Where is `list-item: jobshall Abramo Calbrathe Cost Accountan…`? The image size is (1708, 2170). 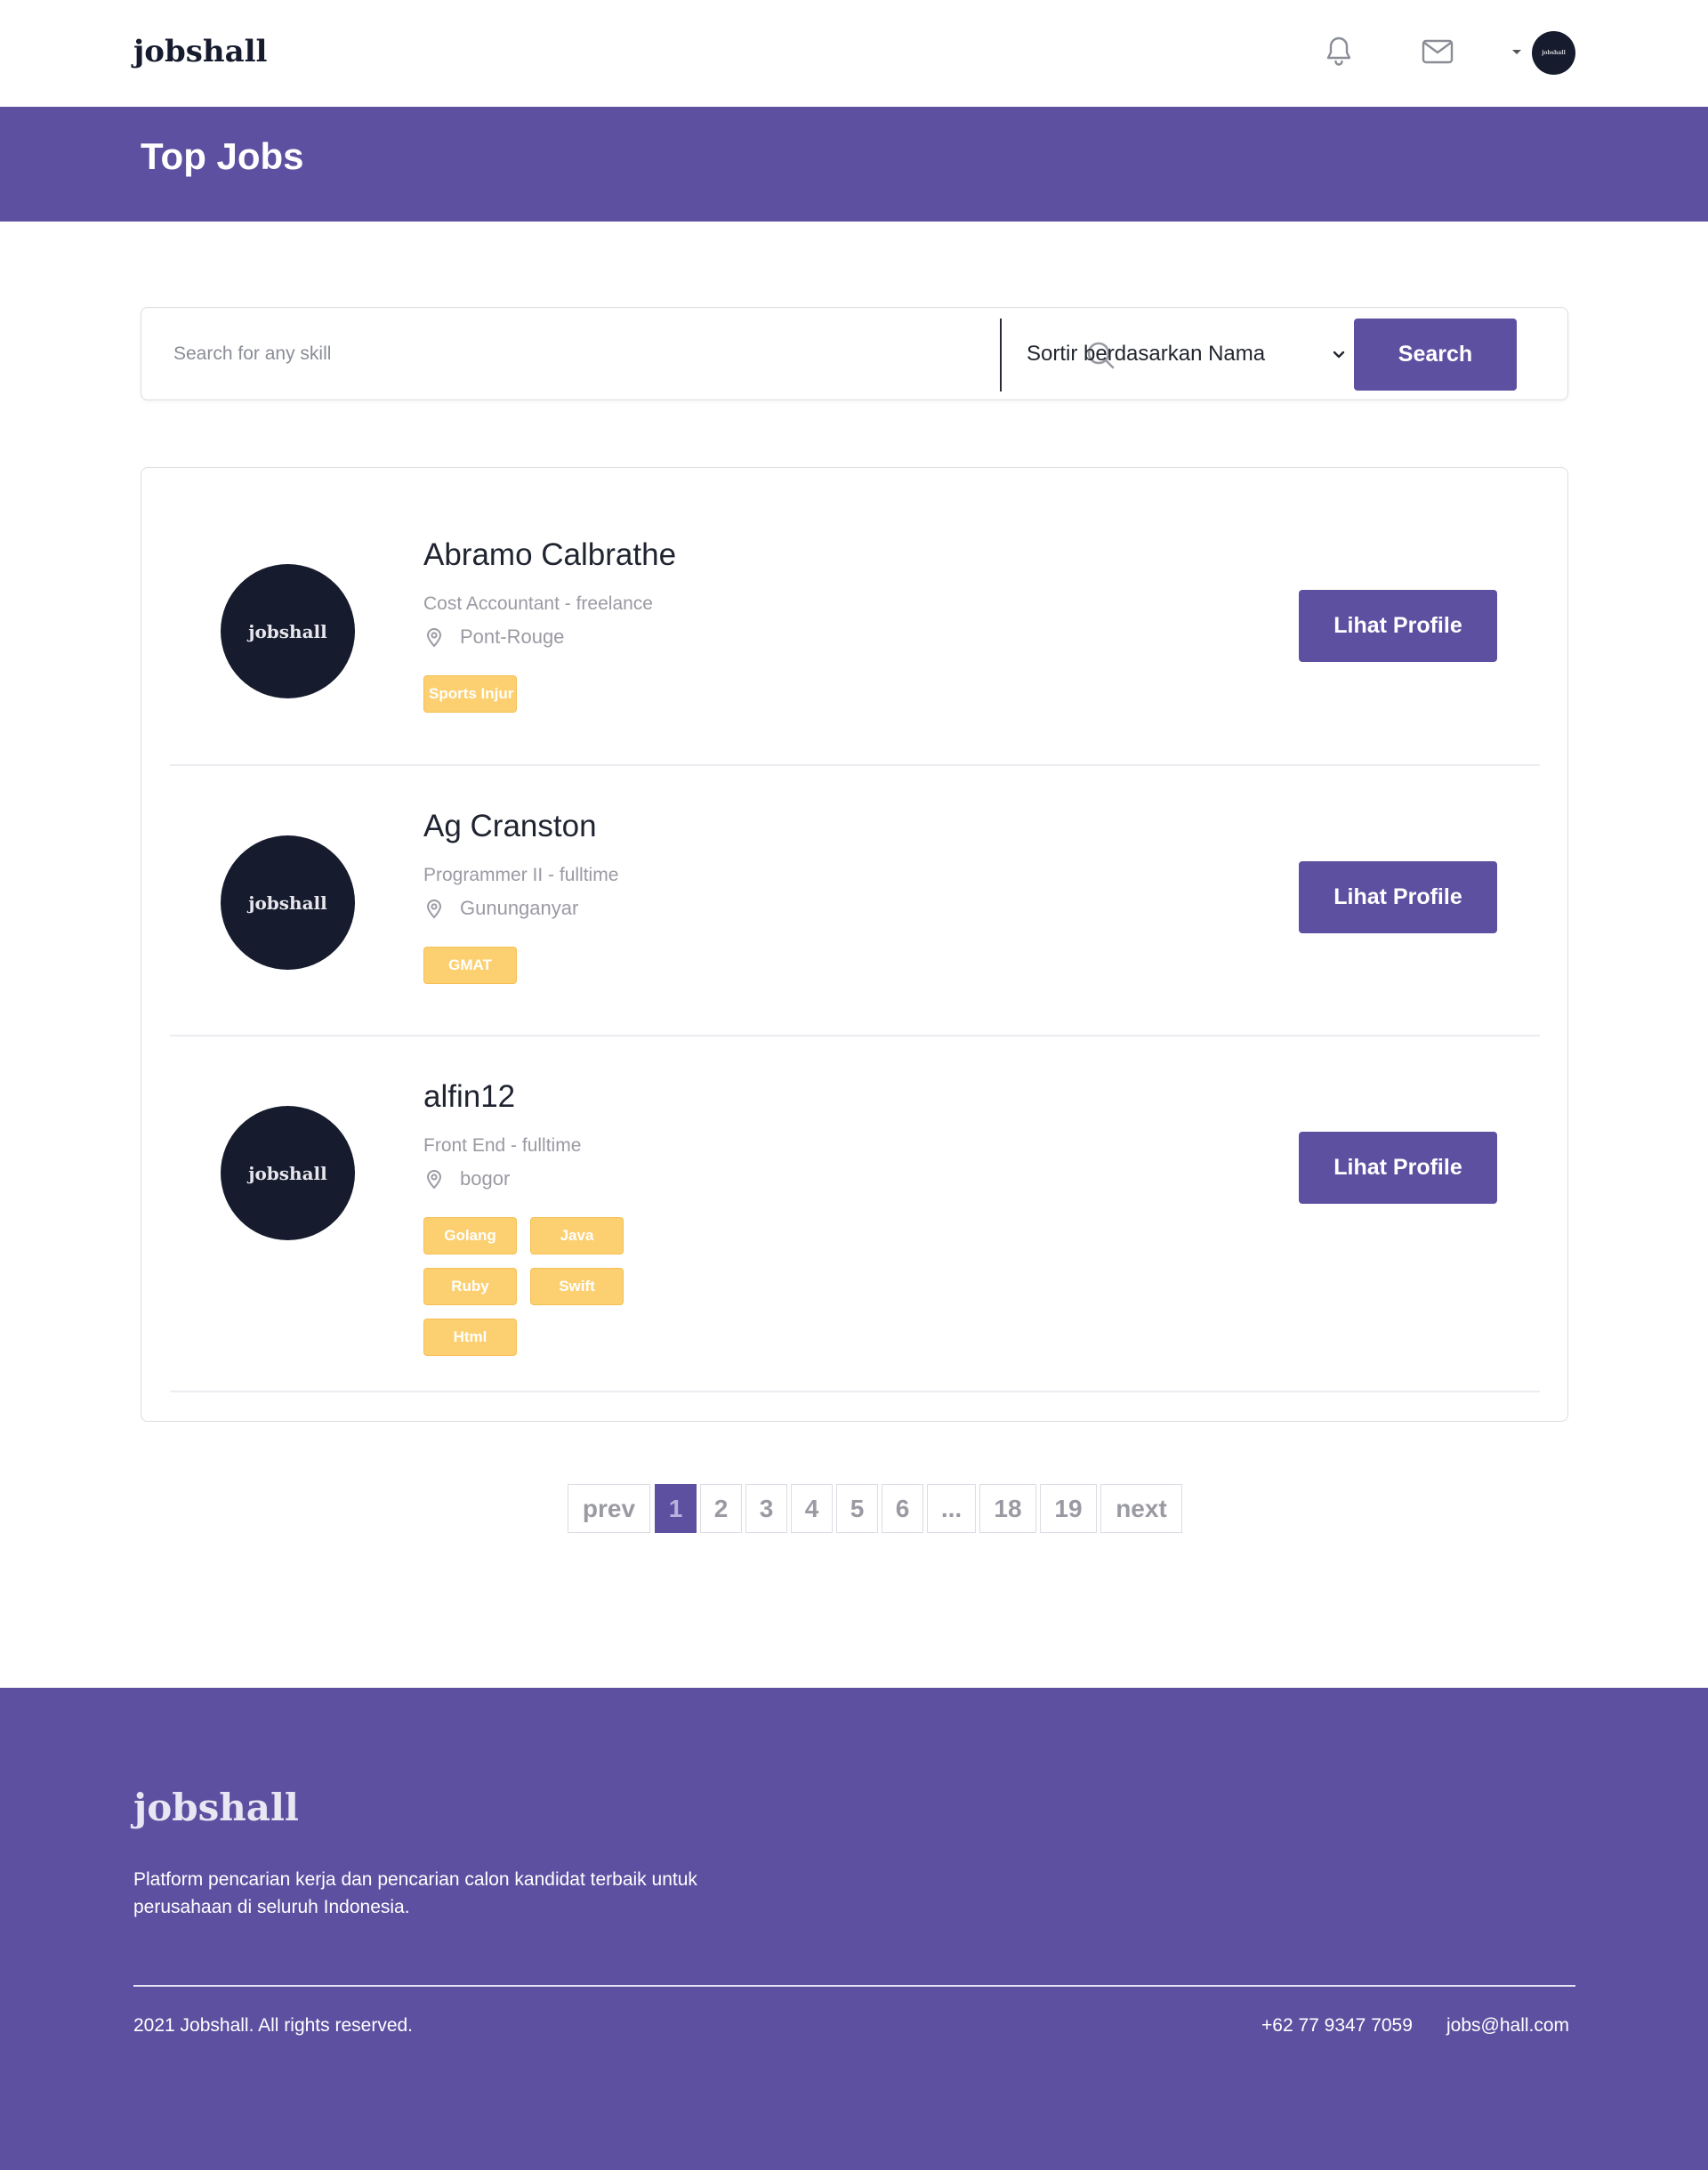 list-item: jobshall Abramo Calbrathe Cost Accountan… is located at coordinates (855, 617).